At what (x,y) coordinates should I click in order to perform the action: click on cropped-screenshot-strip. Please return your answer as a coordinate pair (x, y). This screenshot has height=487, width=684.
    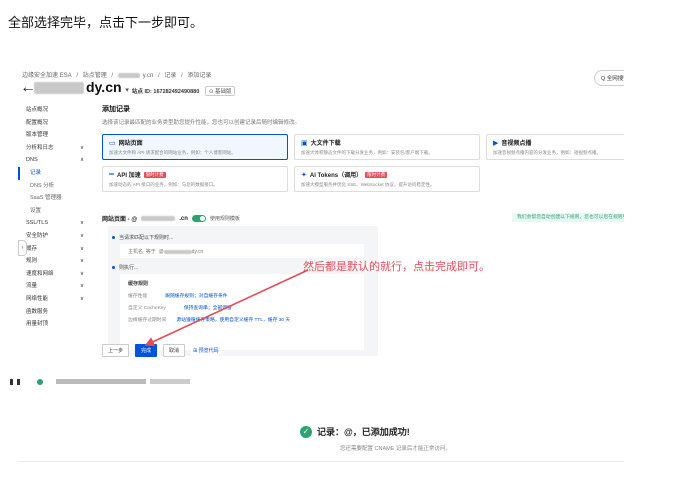
    Looking at the image, I should click on (100, 382).